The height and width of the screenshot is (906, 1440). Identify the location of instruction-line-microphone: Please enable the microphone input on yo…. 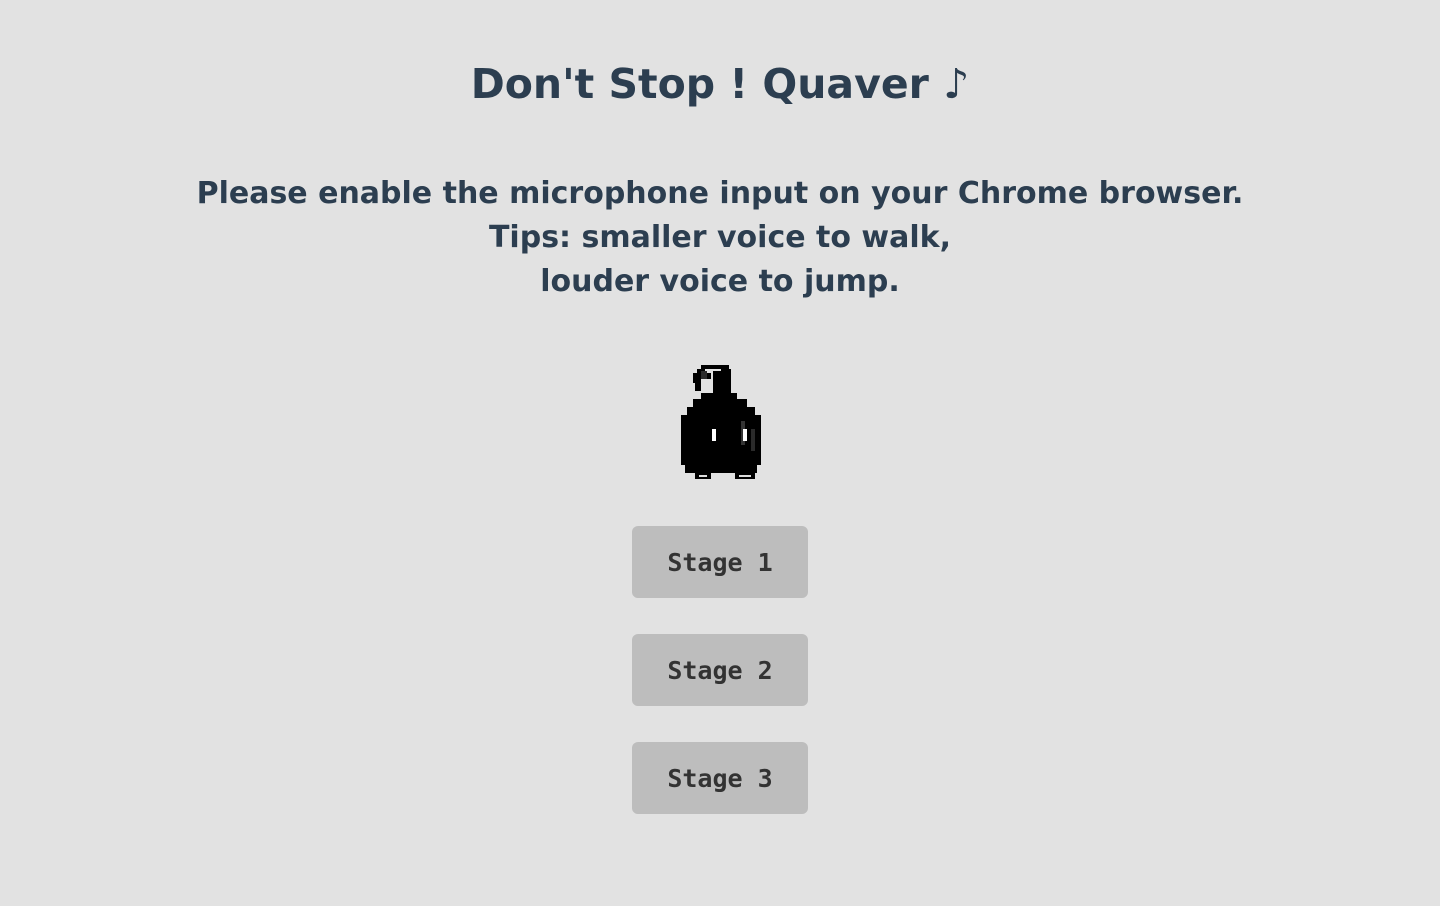
(720, 193).